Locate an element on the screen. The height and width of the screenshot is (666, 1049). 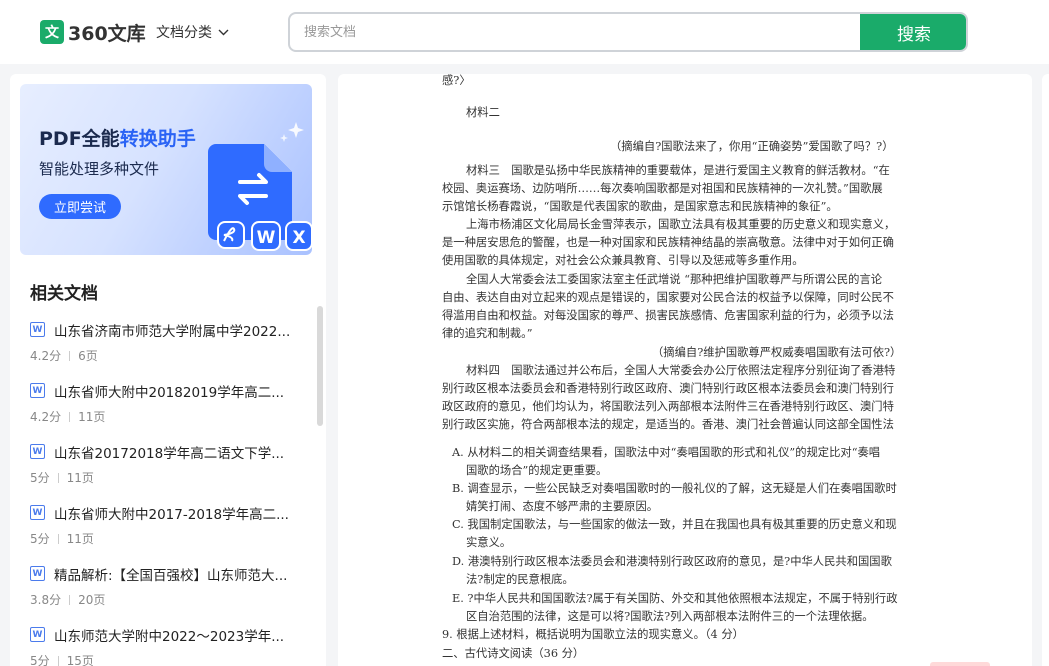
doc-line: 9. 根据上述材料，概括说明为国歌立法的现实意义。（4 分） is located at coordinates (593, 634).